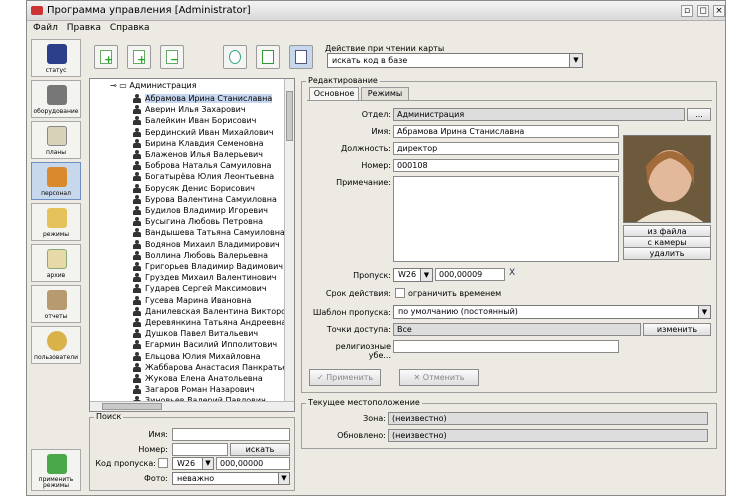 This screenshot has width=750, height=500. Describe the element at coordinates (400, 293) in the screenshot. I see `validity-checkbox` at that location.